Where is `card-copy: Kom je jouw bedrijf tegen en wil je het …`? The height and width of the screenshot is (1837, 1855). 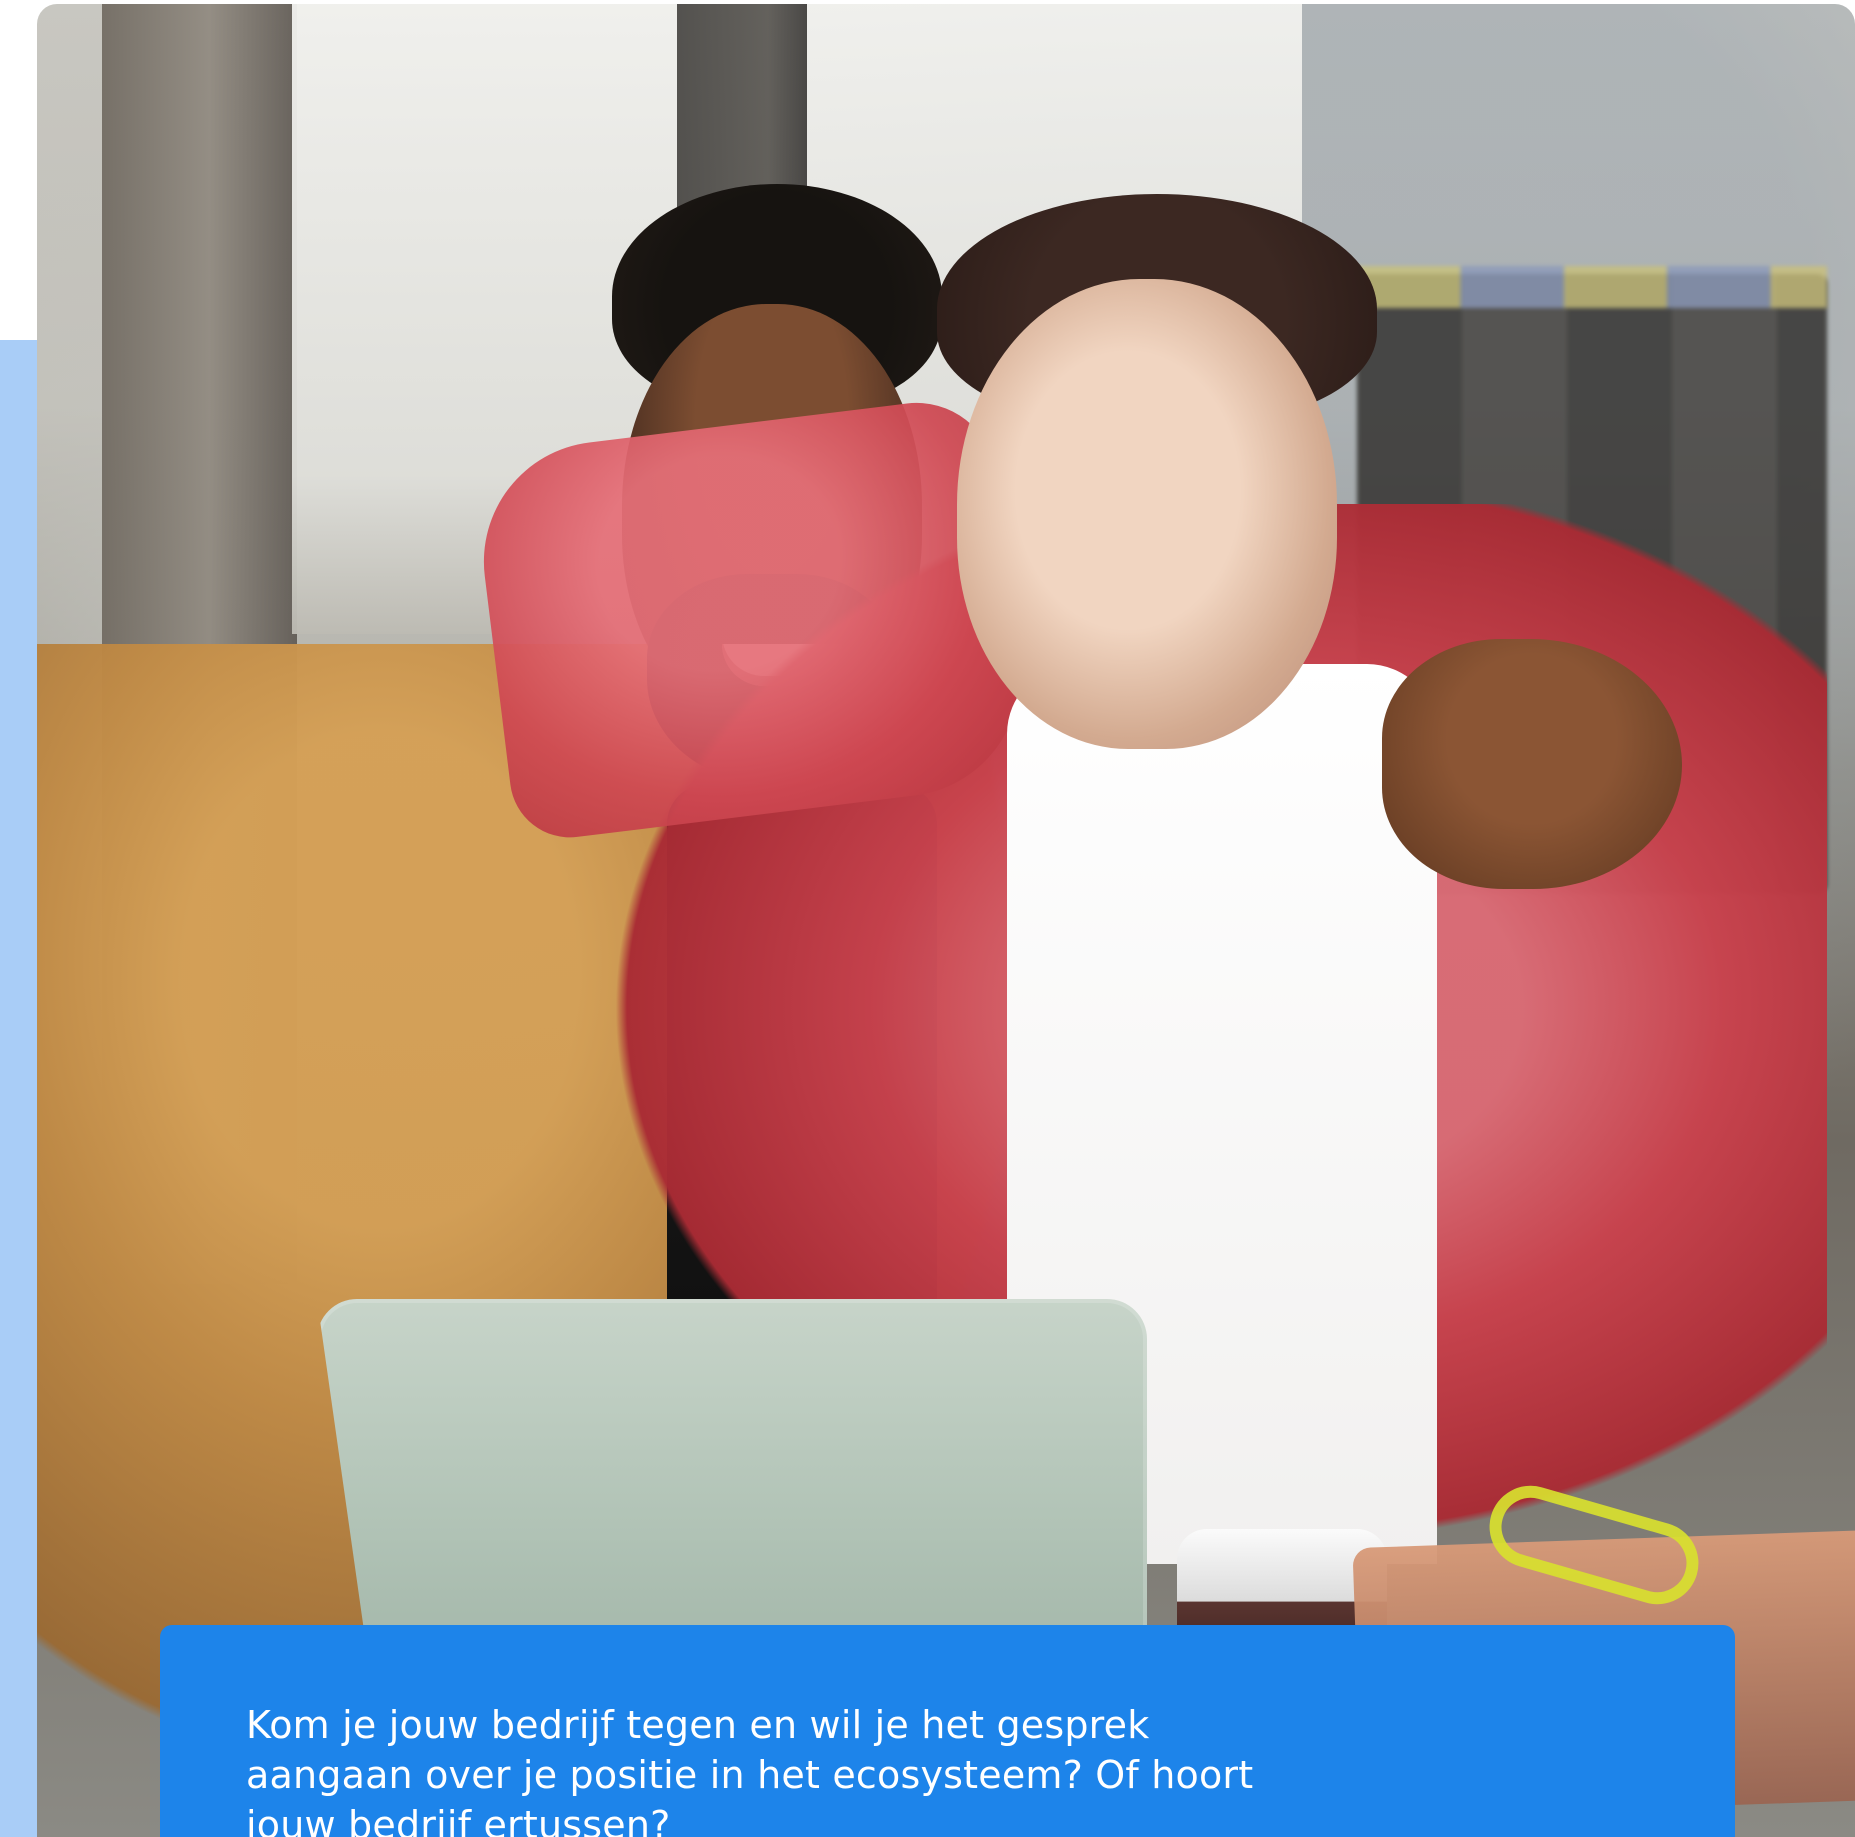
card-copy: Kom je jouw bedrijf tegen en wil je het … is located at coordinates (750, 1770).